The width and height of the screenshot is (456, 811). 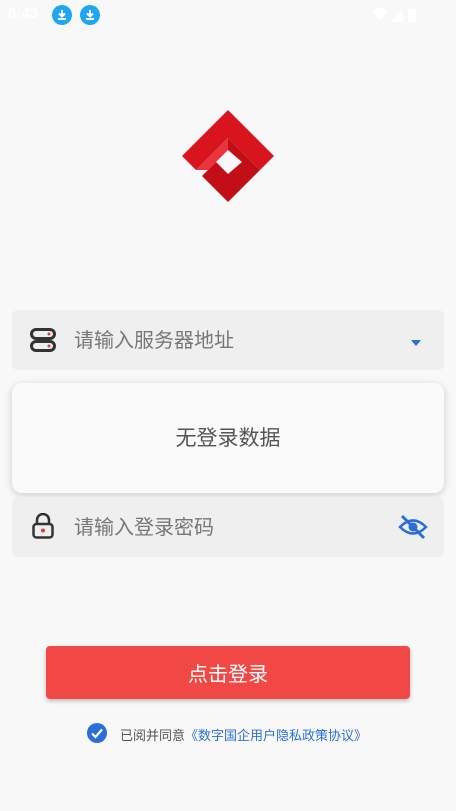 I want to click on signal-icon, so click(x=397, y=16).